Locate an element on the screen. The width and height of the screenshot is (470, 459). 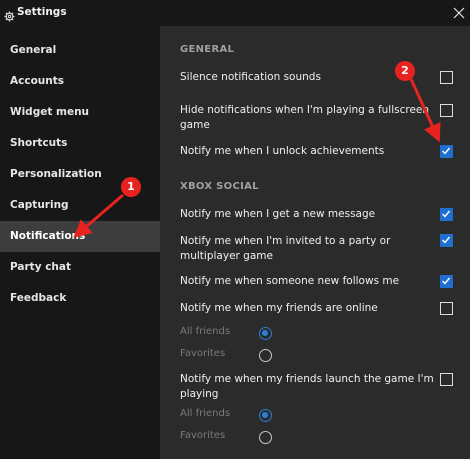
party-invite-checkbox is located at coordinates (446, 240).